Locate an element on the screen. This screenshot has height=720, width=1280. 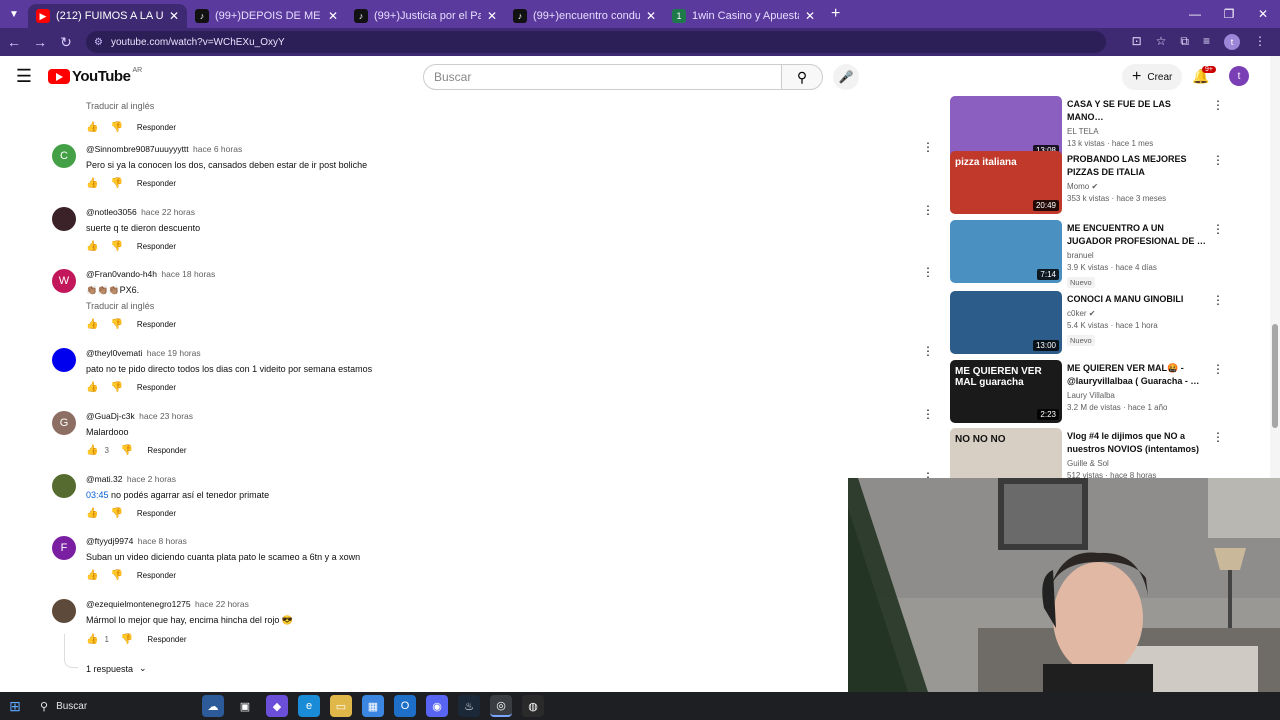
comment-author: @GuaDj-c3k is located at coordinates (110, 416).